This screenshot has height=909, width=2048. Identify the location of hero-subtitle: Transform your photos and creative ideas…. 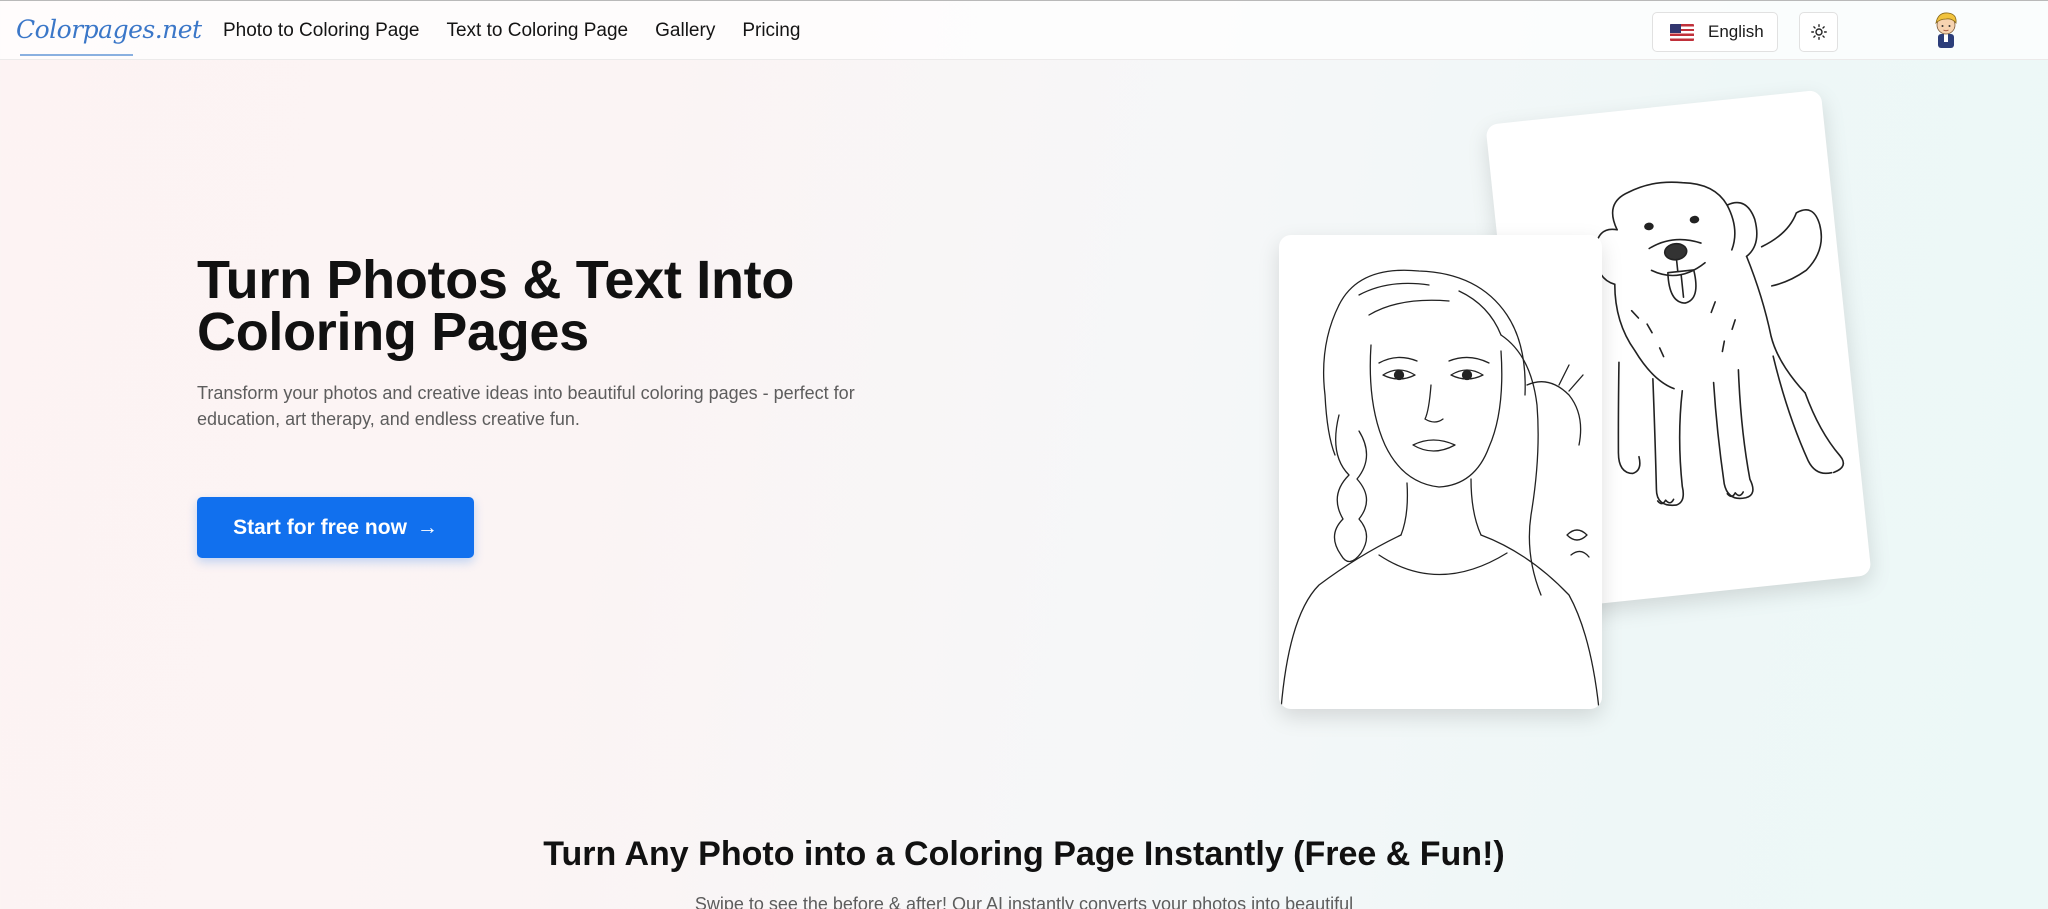
(526, 406).